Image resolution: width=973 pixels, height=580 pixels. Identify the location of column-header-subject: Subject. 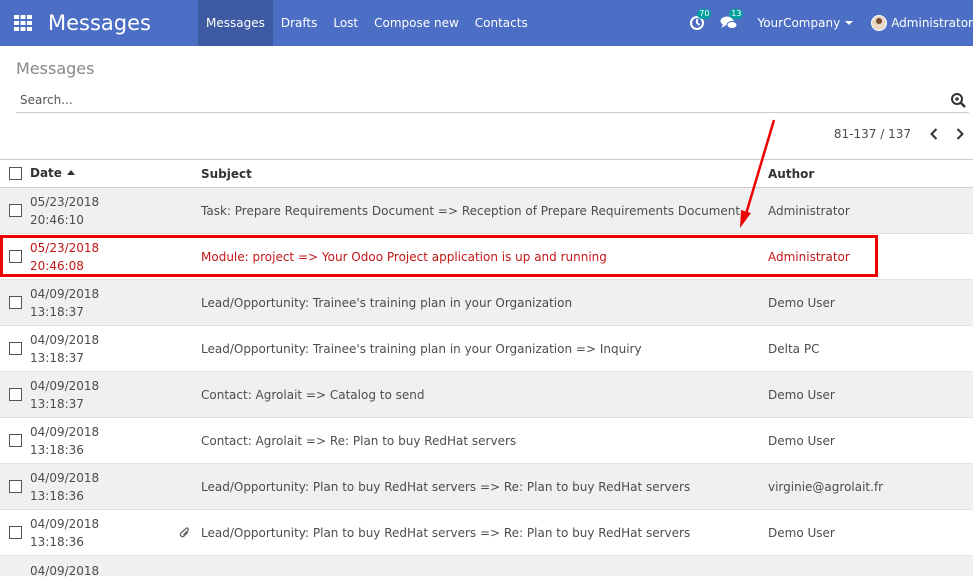
(484, 174).